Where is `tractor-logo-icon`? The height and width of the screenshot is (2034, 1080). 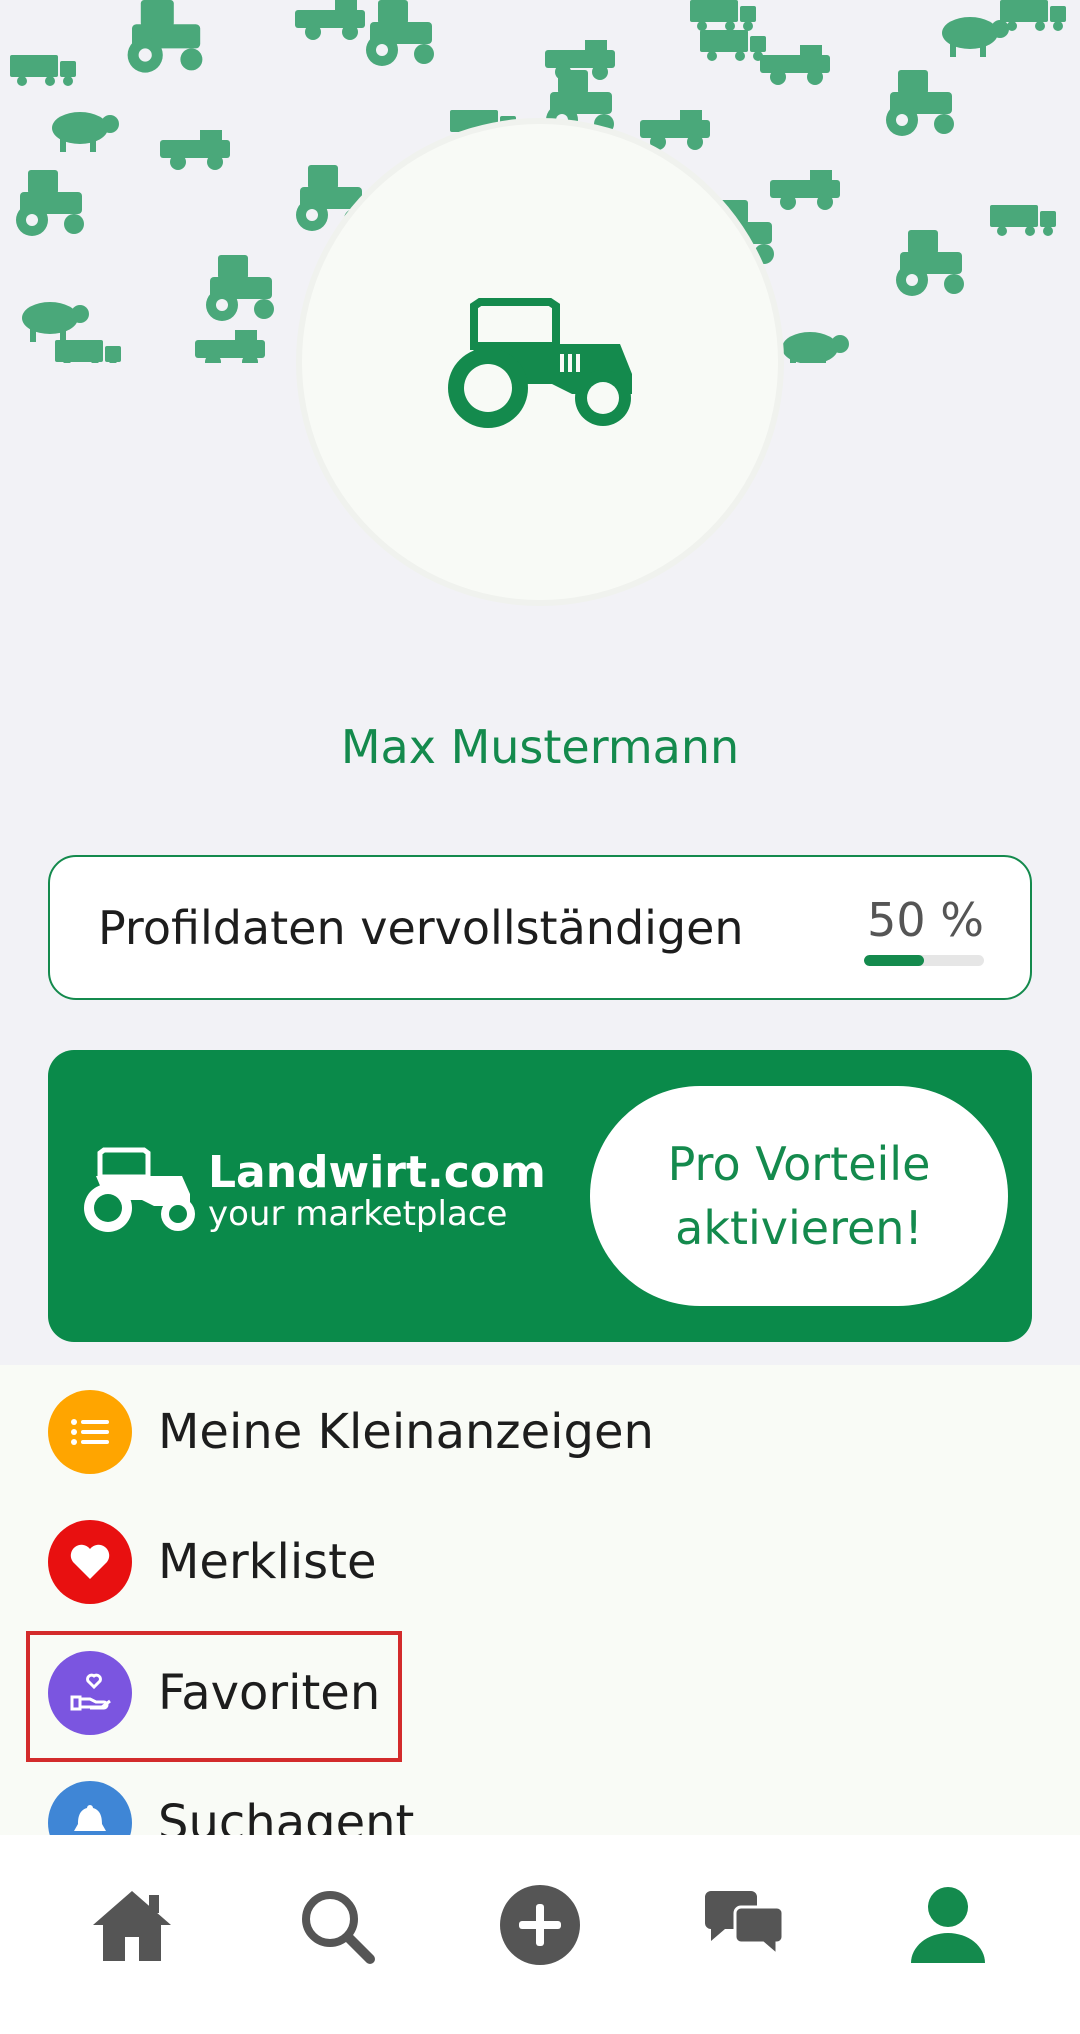 tractor-logo-icon is located at coordinates (139, 1189).